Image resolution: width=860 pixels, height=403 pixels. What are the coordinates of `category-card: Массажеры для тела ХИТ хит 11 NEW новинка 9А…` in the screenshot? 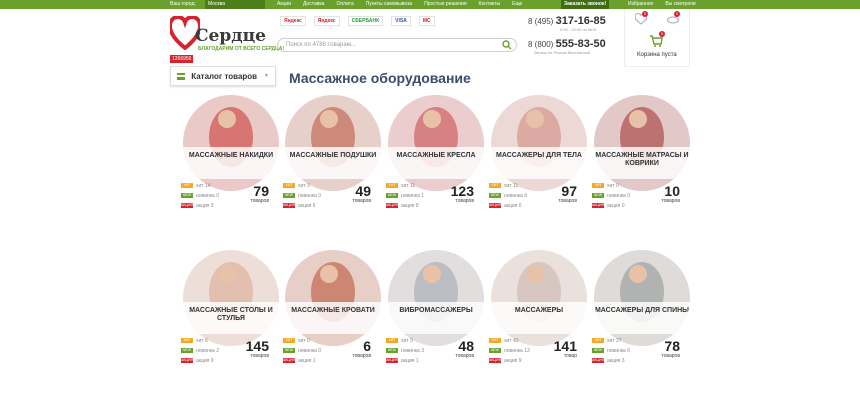 It's located at (540, 157).